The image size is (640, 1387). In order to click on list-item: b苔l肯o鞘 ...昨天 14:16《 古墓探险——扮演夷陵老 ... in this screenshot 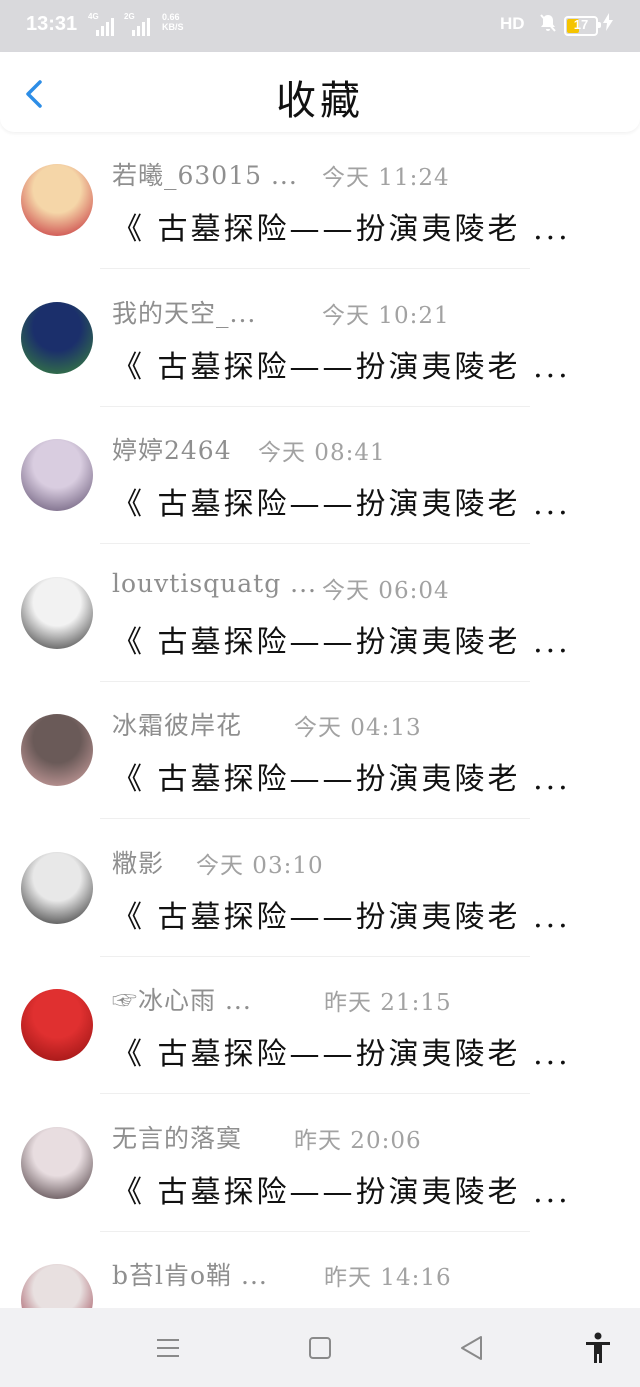, I will do `click(320, 1270)`.